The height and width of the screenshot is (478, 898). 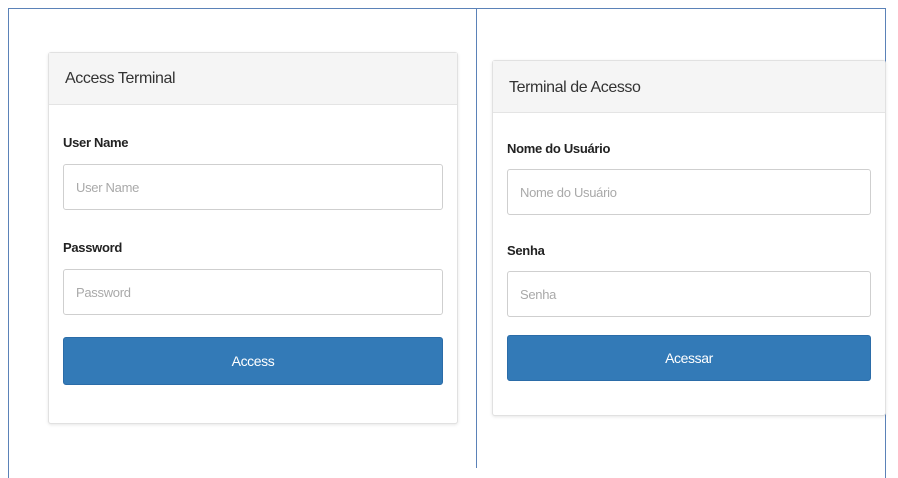 What do you see at coordinates (559, 148) in the screenshot?
I see `nome-do-usuario-label: Nome do Usuário` at bounding box center [559, 148].